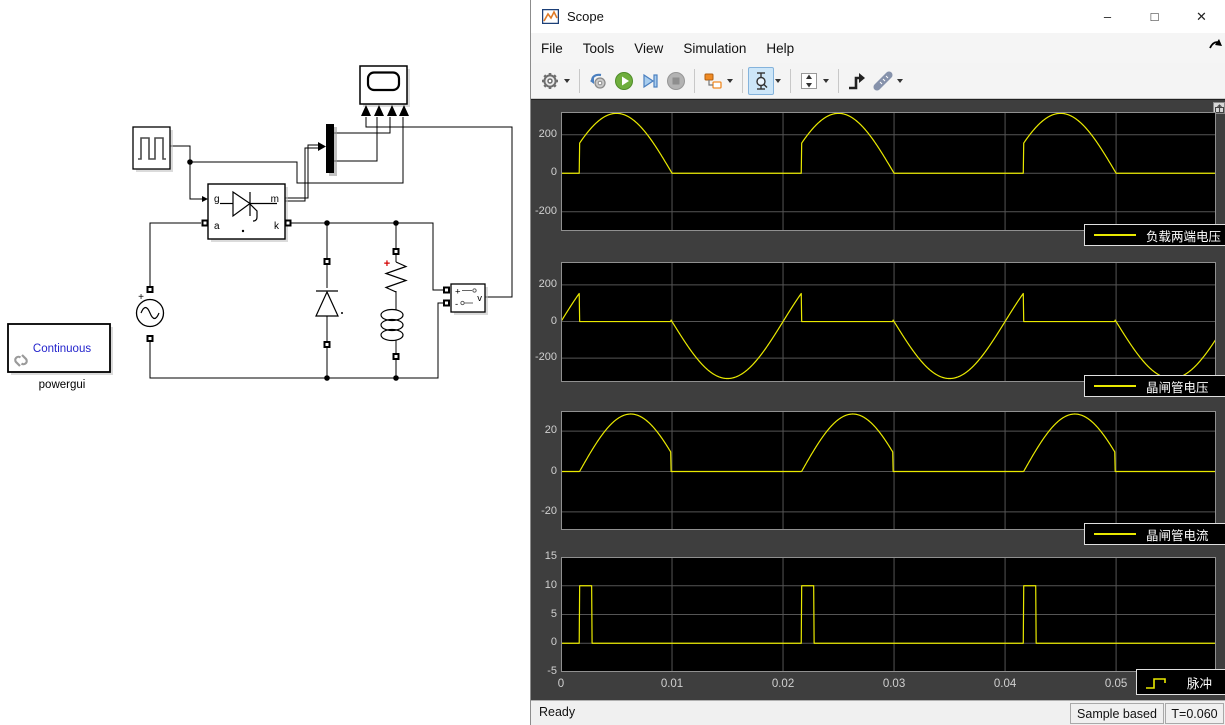 This screenshot has width=1225, height=725. I want to click on gate-arrowhead, so click(205, 199).